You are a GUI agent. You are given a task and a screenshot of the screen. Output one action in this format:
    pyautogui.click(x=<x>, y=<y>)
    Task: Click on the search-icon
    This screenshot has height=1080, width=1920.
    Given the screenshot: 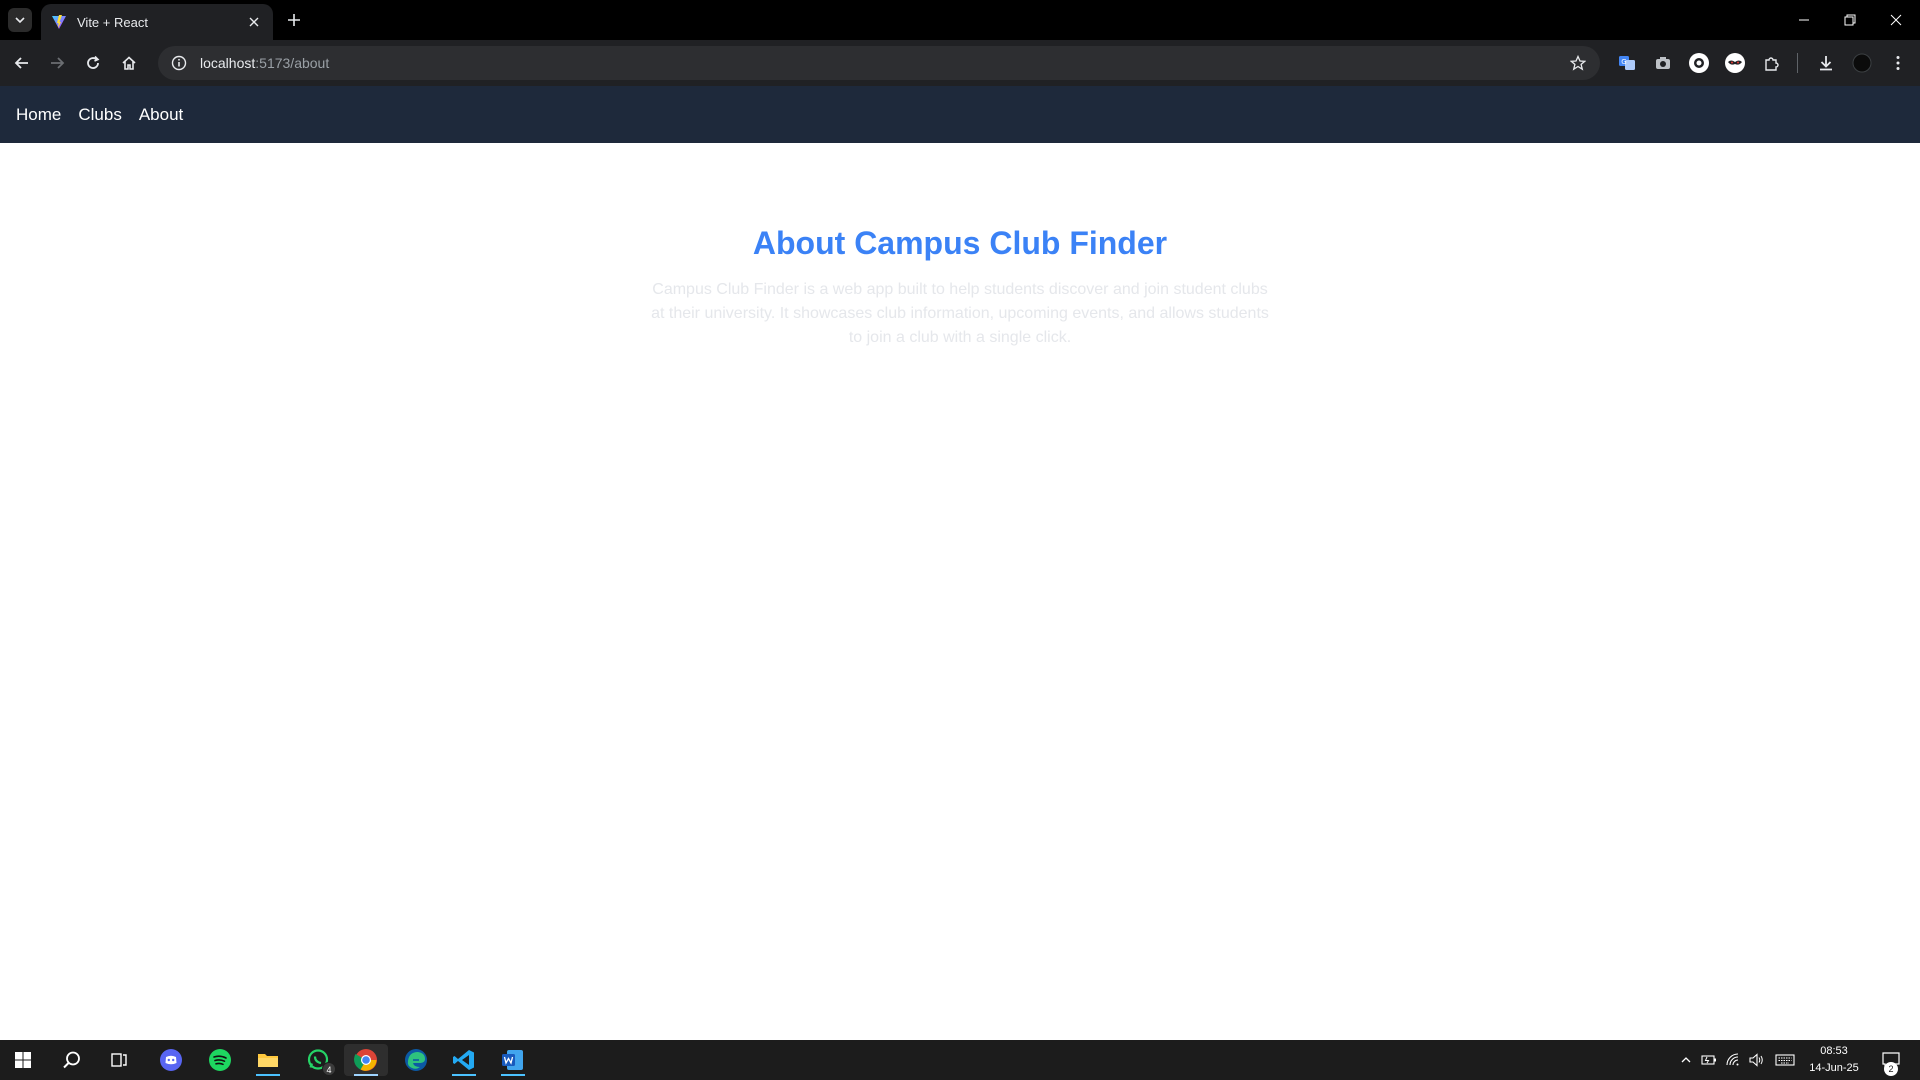 What is the action you would take?
    pyautogui.click(x=71, y=1060)
    